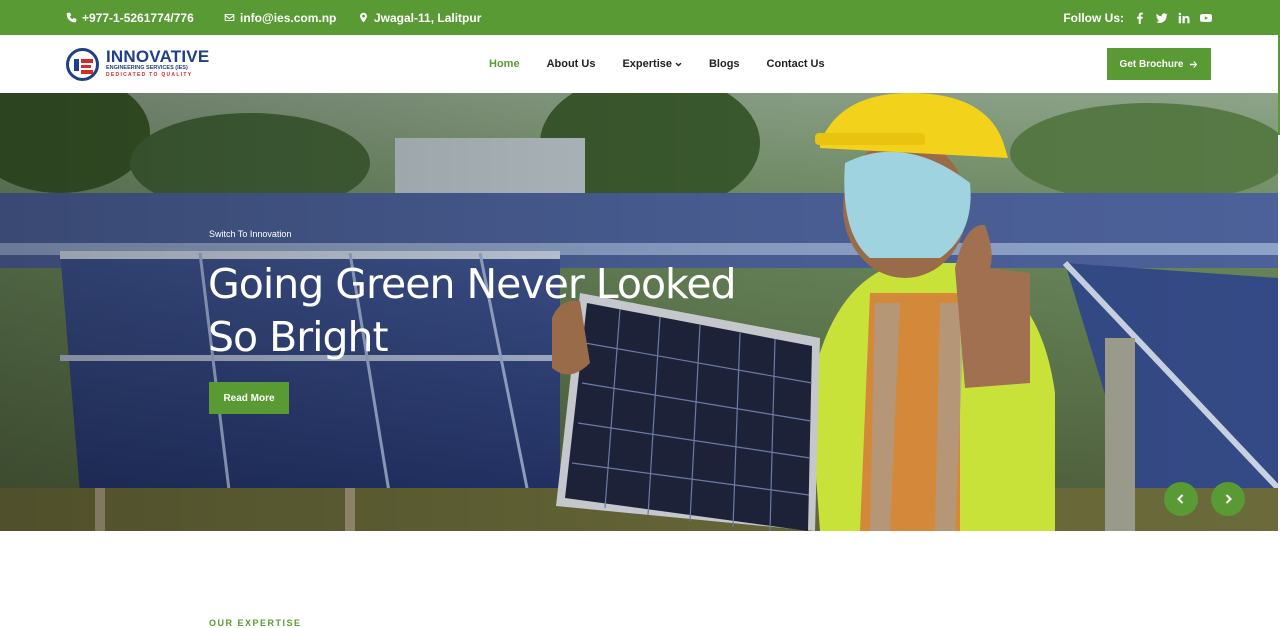  I want to click on nav-home: Home, so click(504, 64).